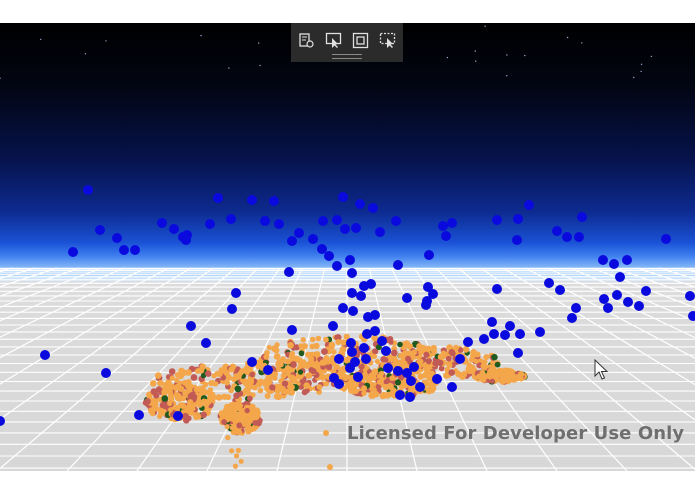  I want to click on properties-button, so click(306, 40).